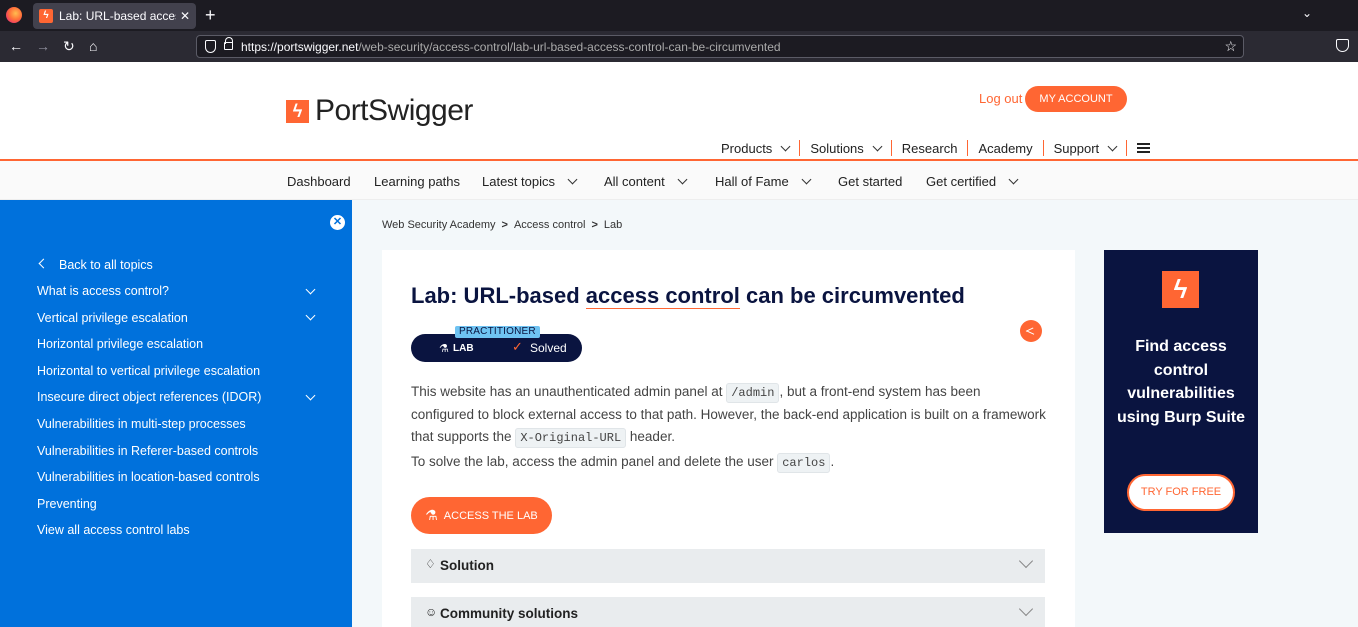 The height and width of the screenshot is (627, 1358). What do you see at coordinates (548, 348) in the screenshot?
I see `solved-label: Solved` at bounding box center [548, 348].